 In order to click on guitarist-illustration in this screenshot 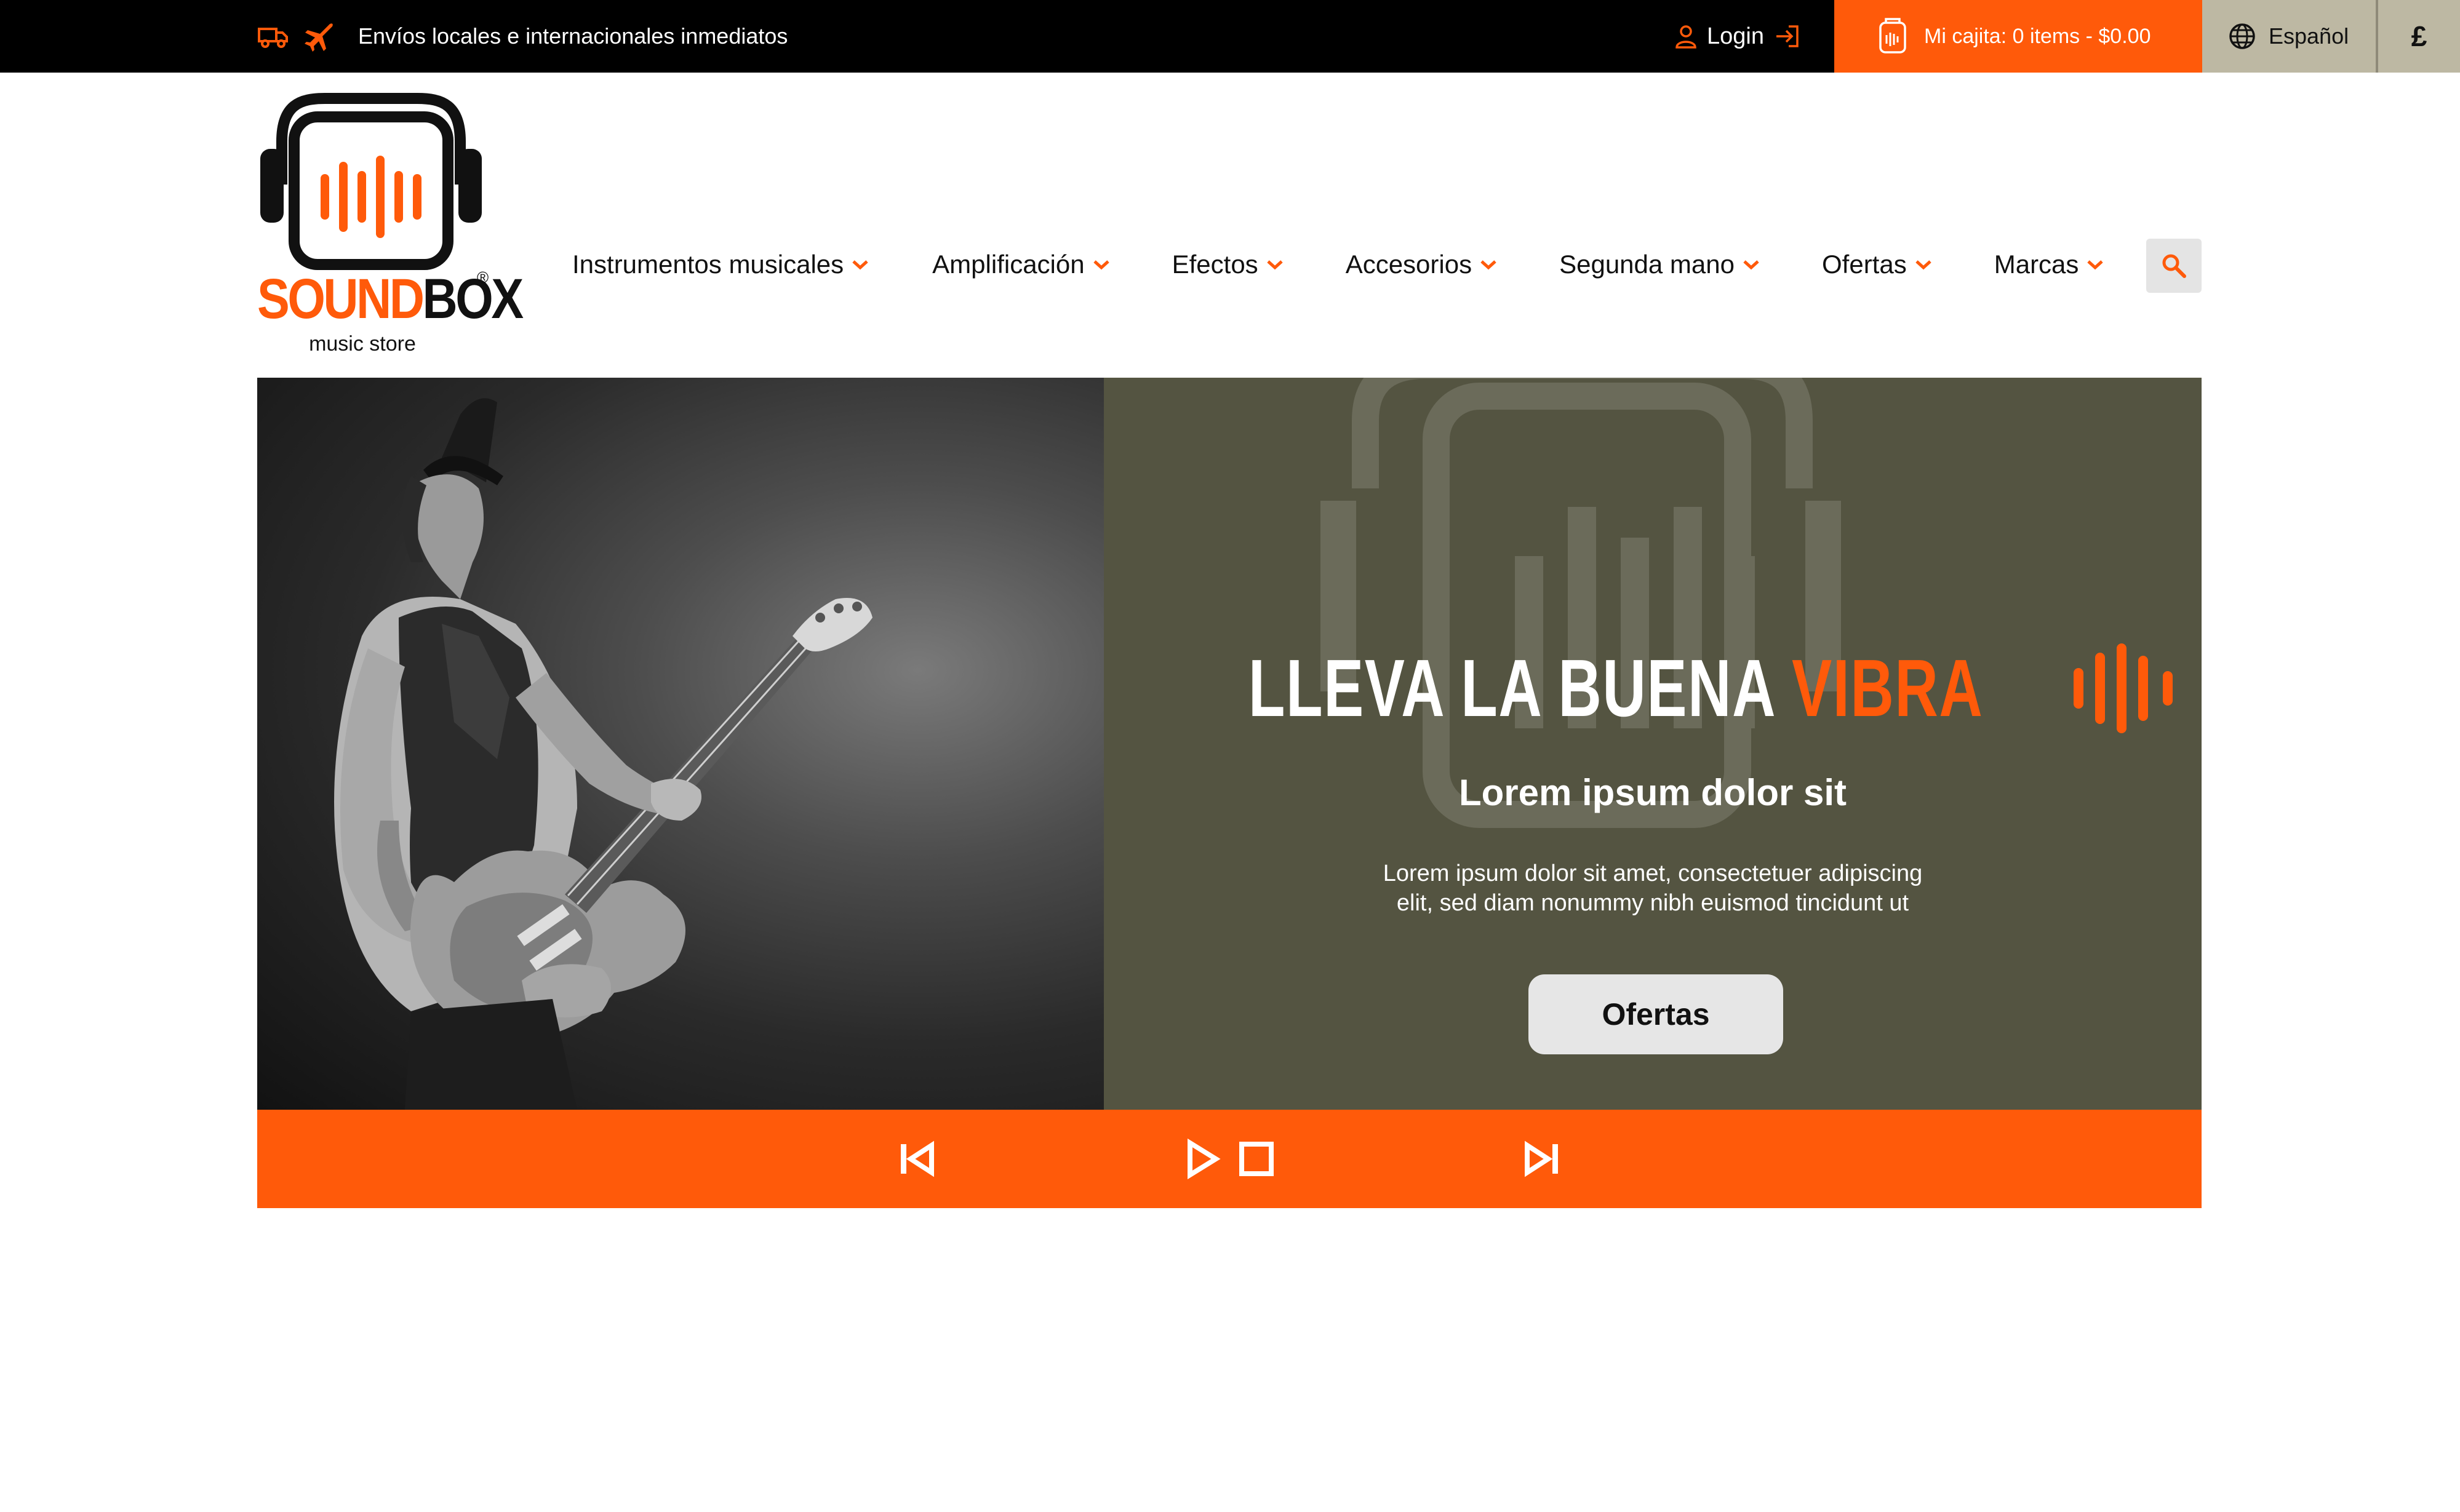, I will do `click(603, 754)`.